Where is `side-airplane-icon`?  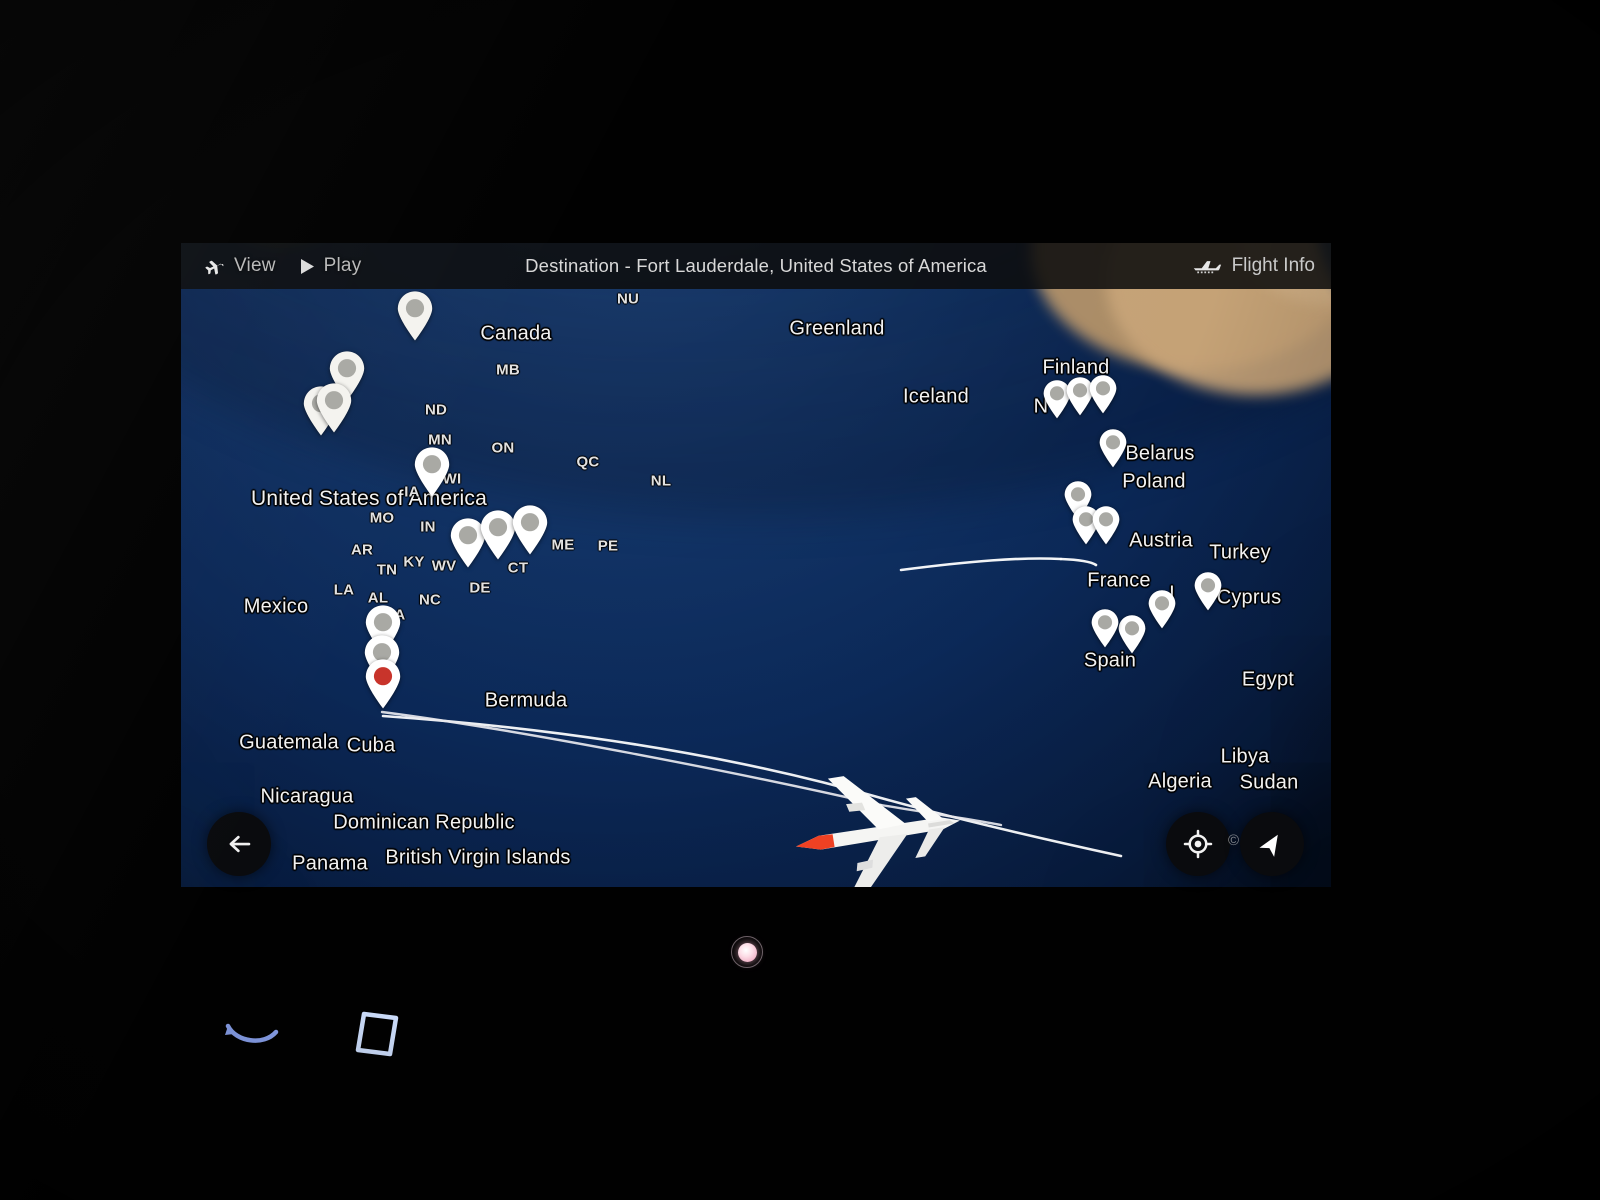 side-airplane-icon is located at coordinates (1207, 266).